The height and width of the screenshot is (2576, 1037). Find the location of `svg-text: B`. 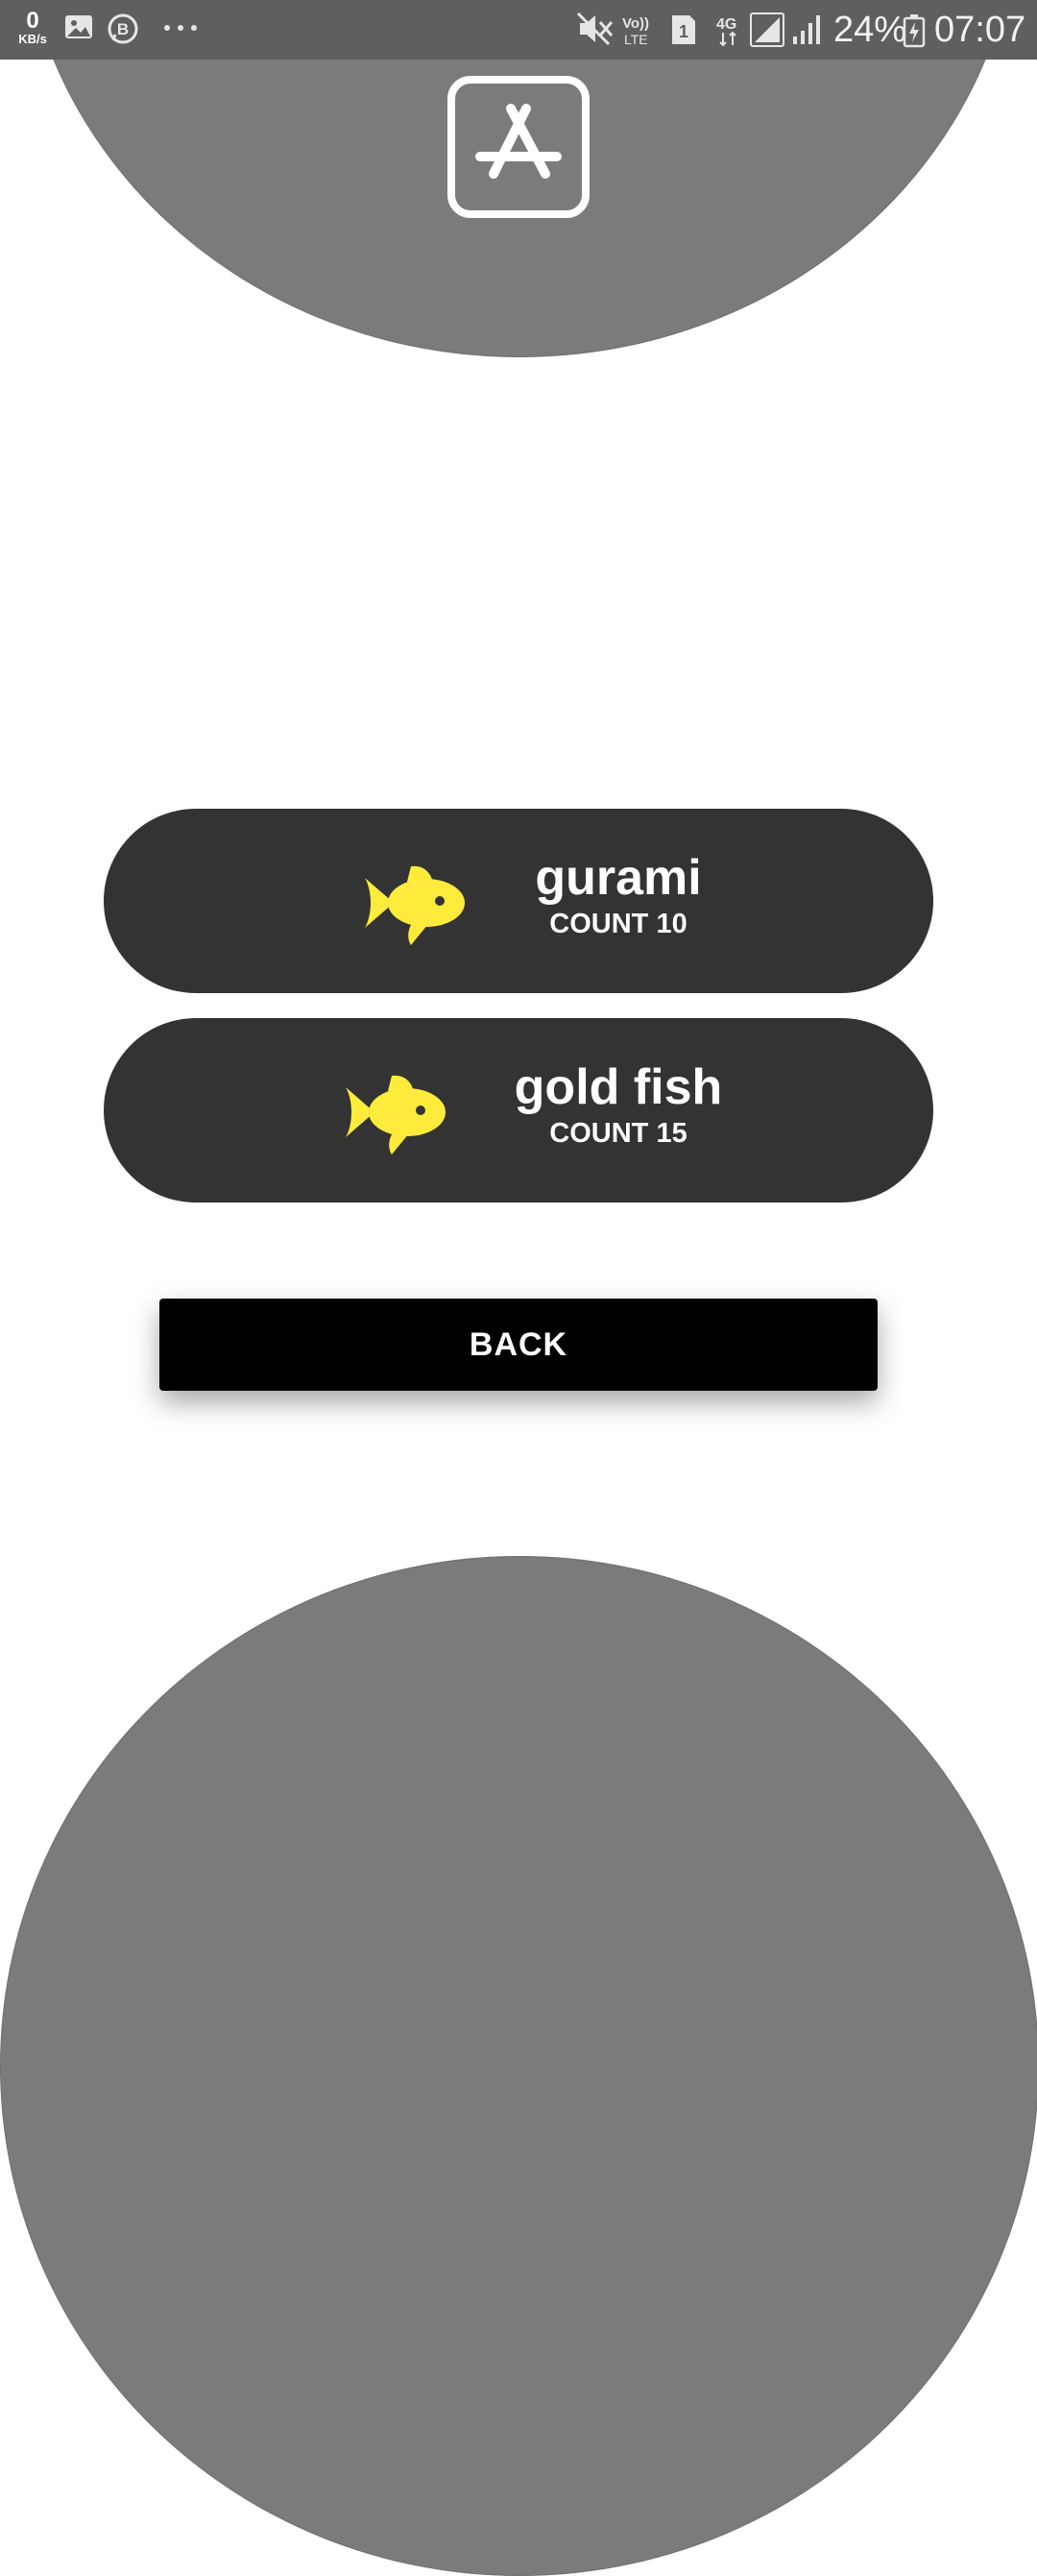

svg-text: B is located at coordinates (123, 29).